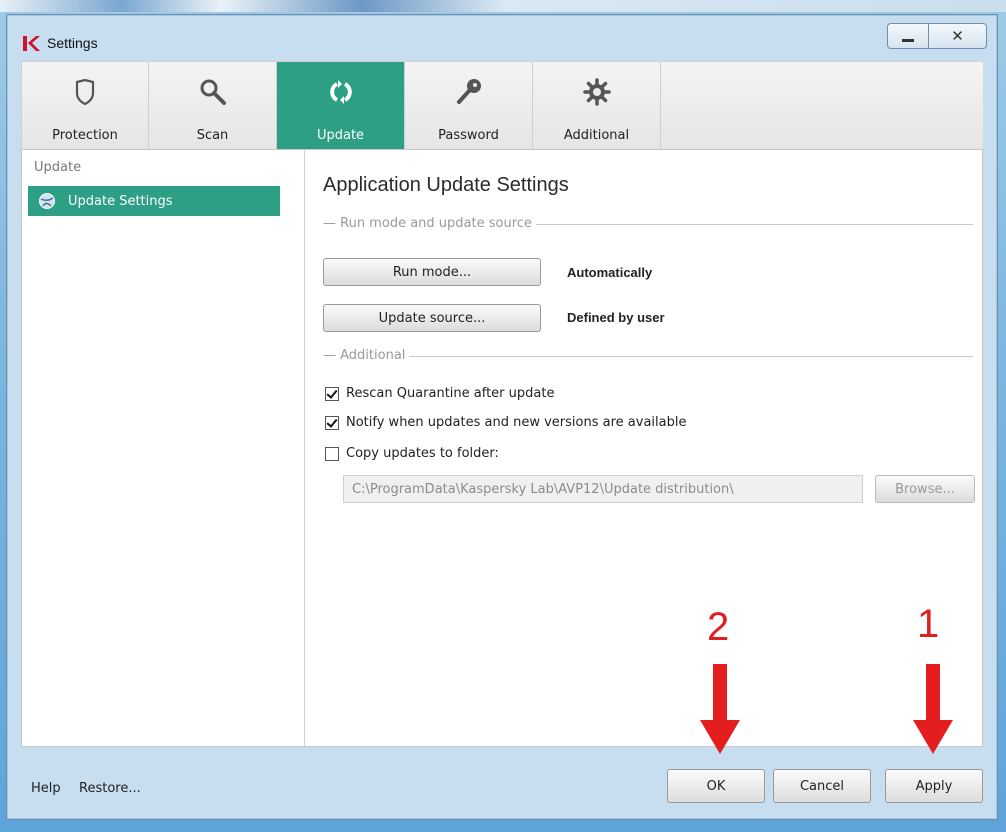 This screenshot has width=1006, height=832. What do you see at coordinates (85, 135) in the screenshot?
I see `tab-label: Protection` at bounding box center [85, 135].